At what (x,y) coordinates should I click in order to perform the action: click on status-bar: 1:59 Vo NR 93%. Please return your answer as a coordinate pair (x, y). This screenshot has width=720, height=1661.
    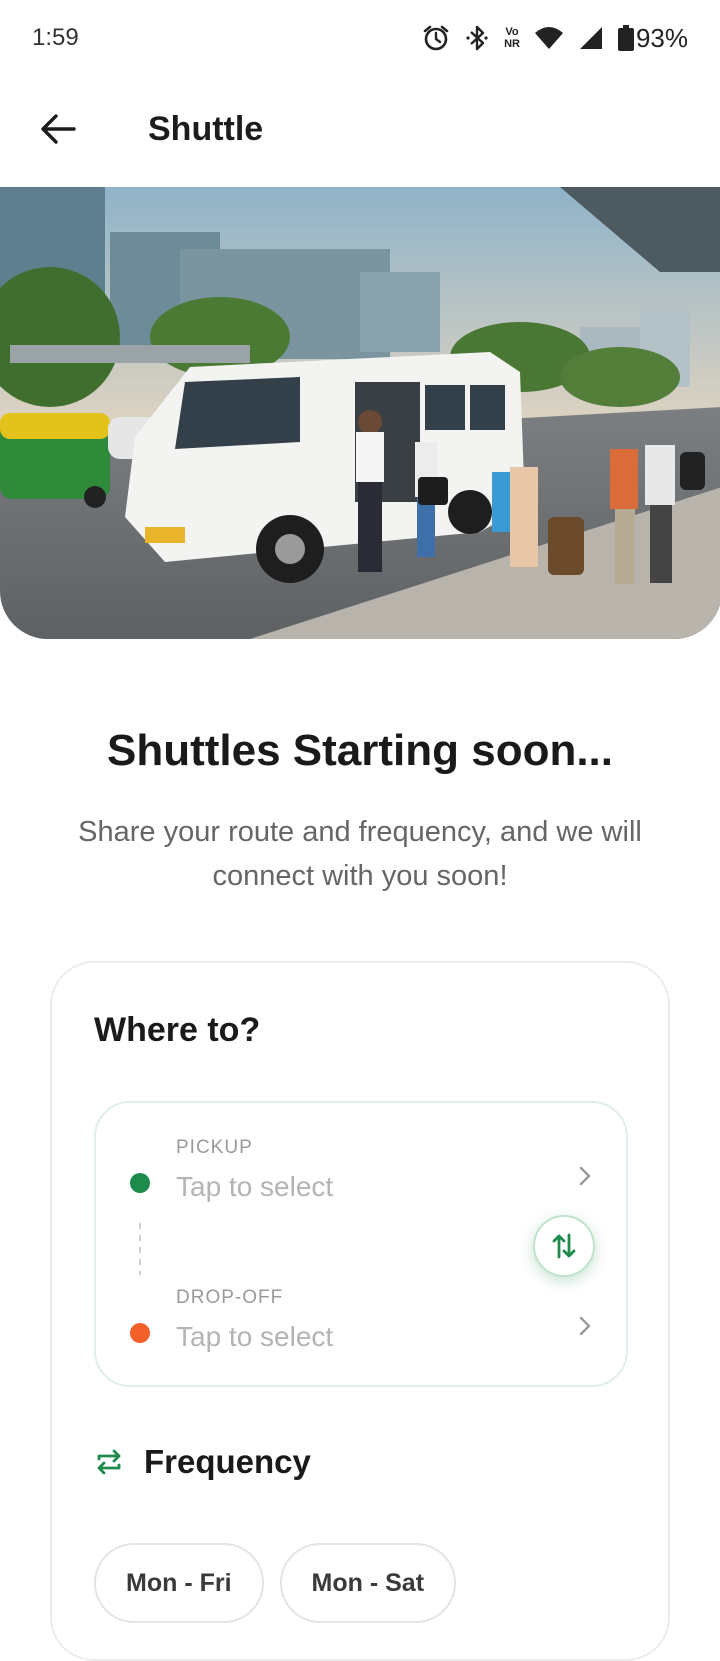
    Looking at the image, I should click on (360, 38).